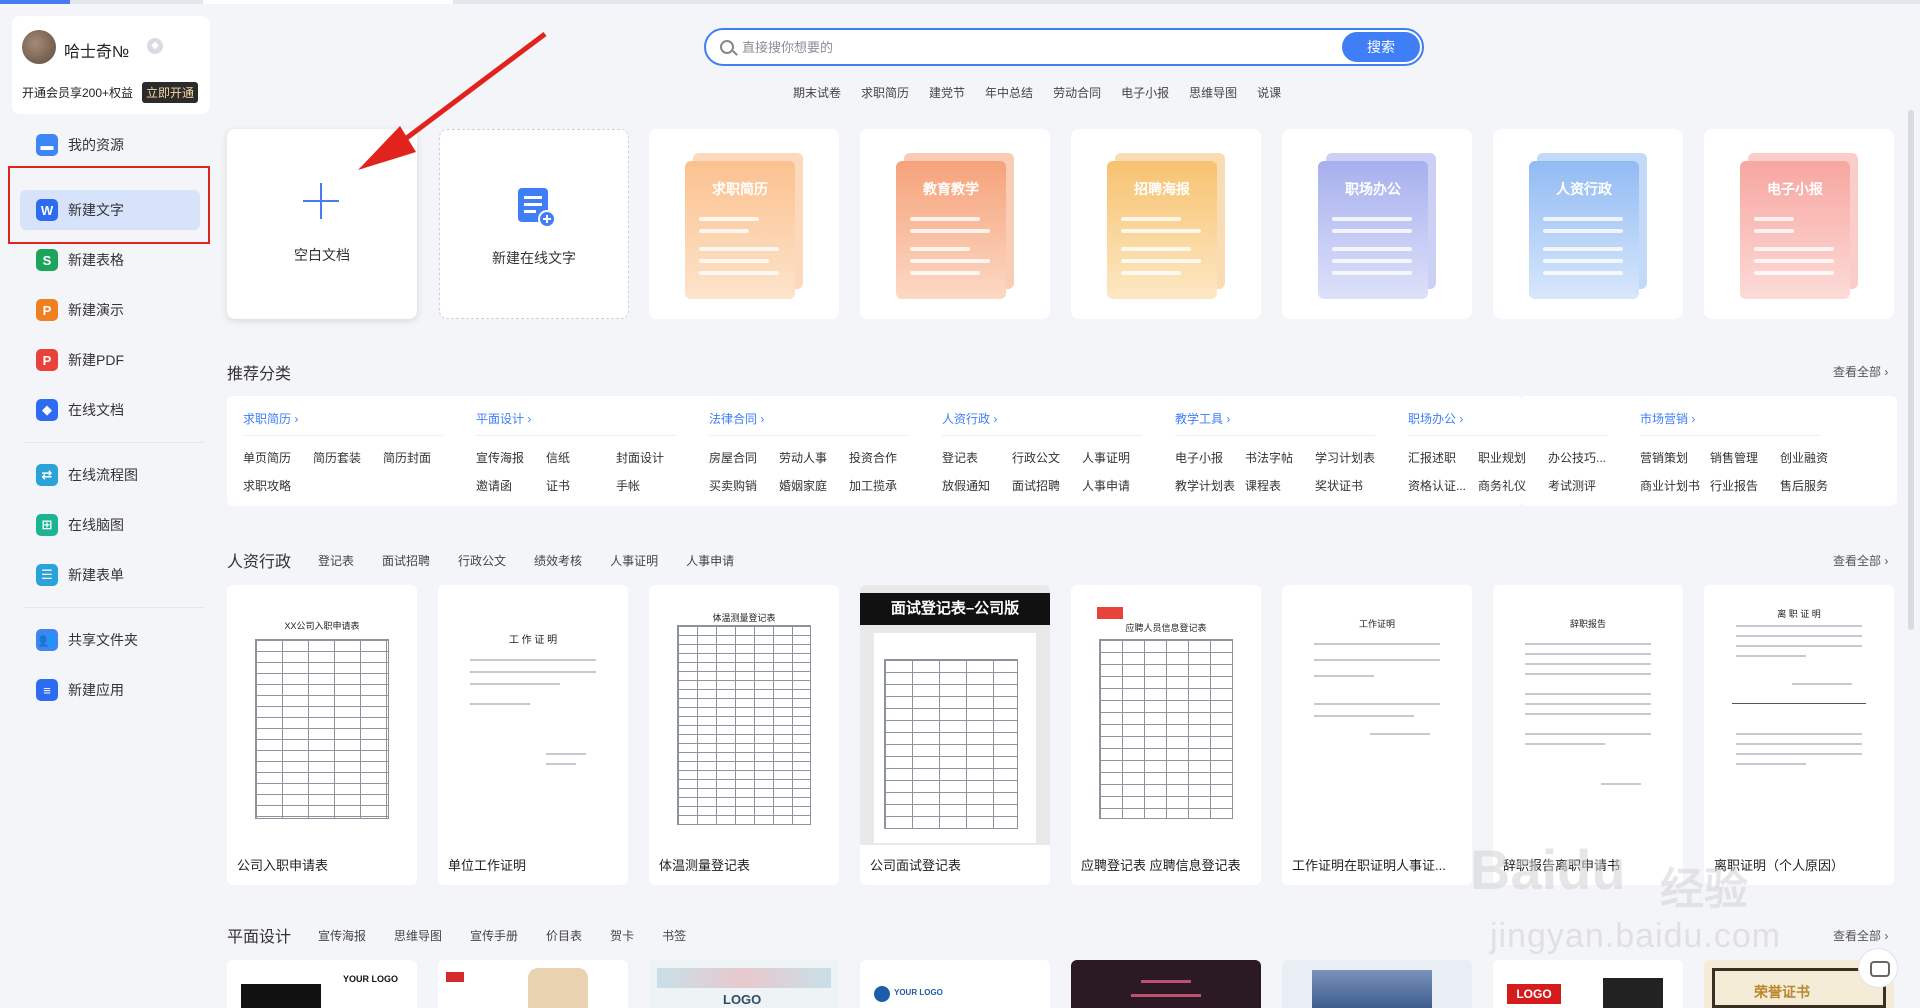 This screenshot has width=1920, height=1008. I want to click on tab-poster: 宣传海报, so click(342, 935).